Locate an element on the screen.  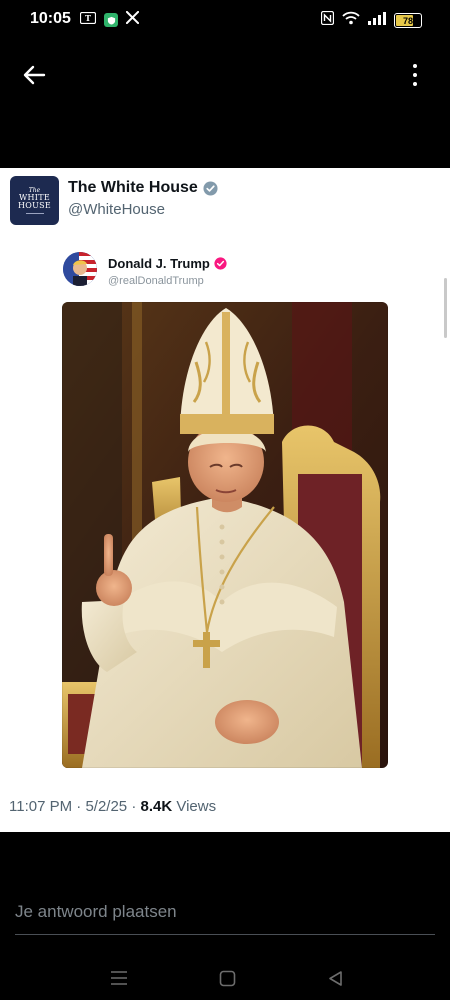
more-vertical-icon is located at coordinates (415, 66).